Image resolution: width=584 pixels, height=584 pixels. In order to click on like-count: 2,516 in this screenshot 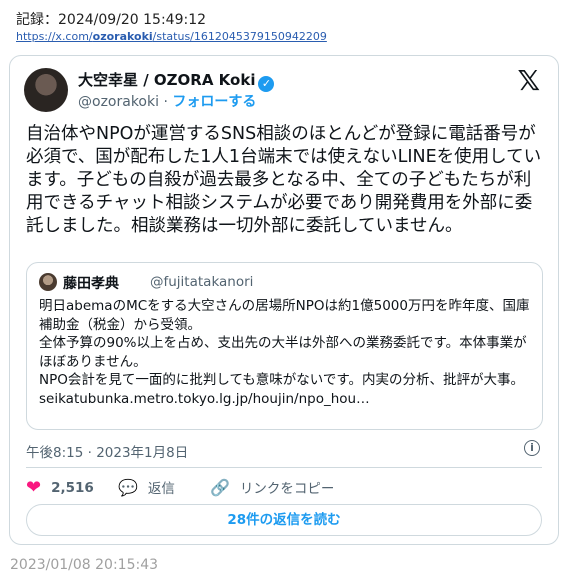, I will do `click(72, 487)`.